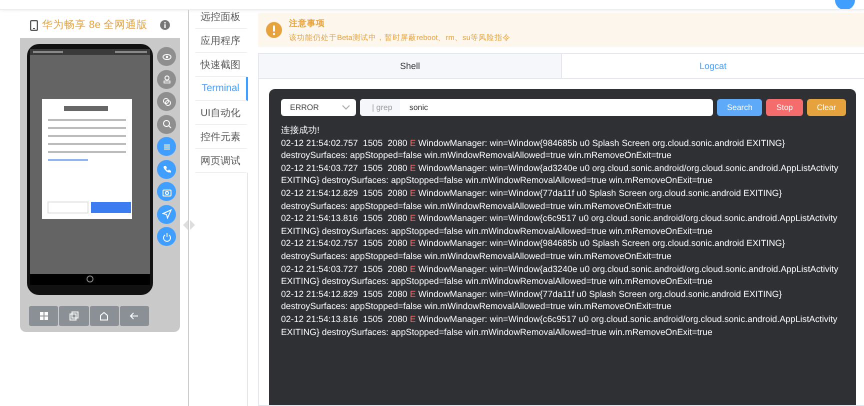 This screenshot has height=406, width=864. Describe the element at coordinates (221, 65) in the screenshot. I see `nav-item: 快速截图` at that location.